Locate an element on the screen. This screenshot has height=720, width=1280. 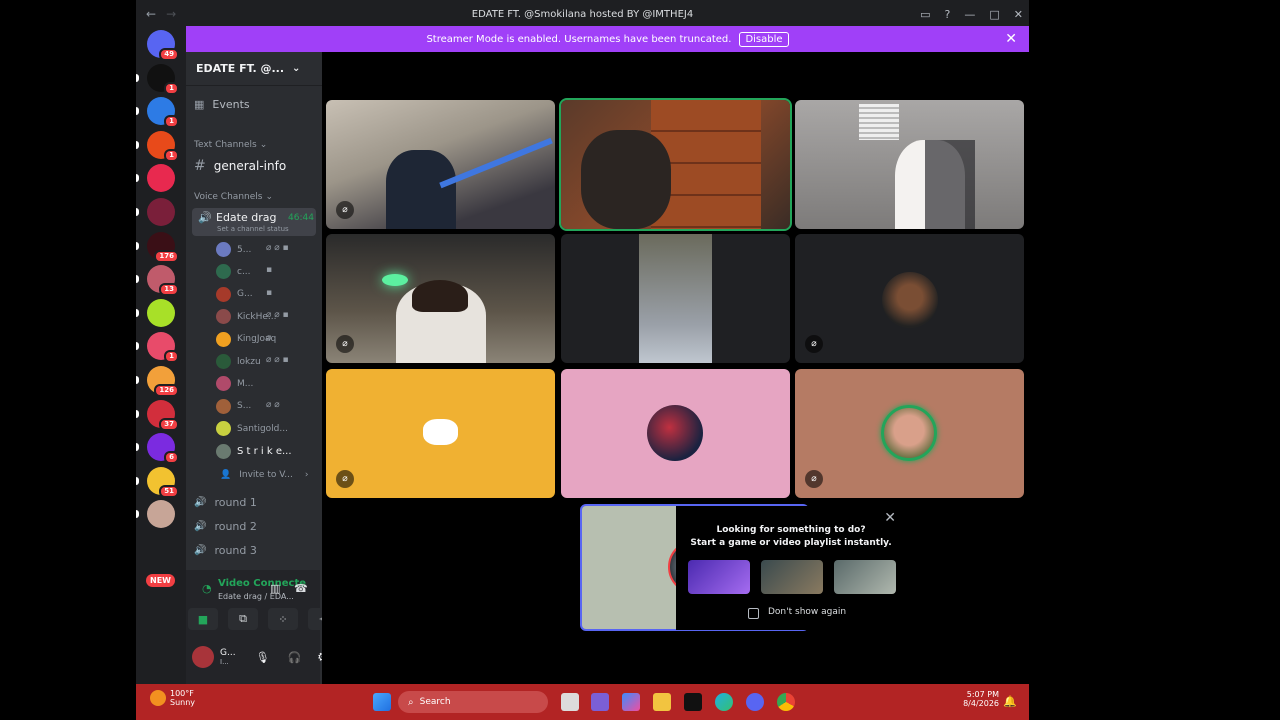
dont-show-checkbox is located at coordinates (753, 613).